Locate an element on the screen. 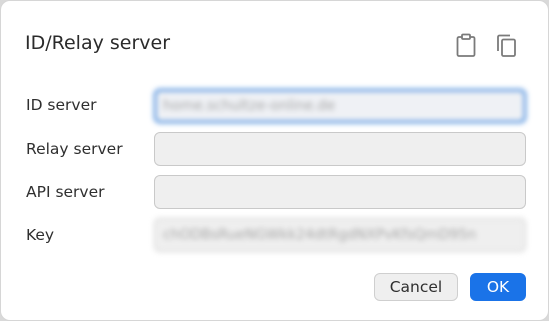 This screenshot has width=549, height=321. id-server-input is located at coordinates (340, 106).